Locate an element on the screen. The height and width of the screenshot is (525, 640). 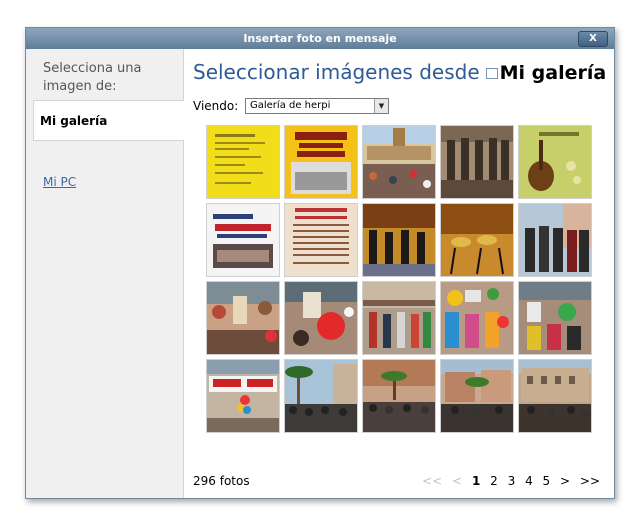
gallery-select: Galería de herpi ▼ is located at coordinates (317, 106).